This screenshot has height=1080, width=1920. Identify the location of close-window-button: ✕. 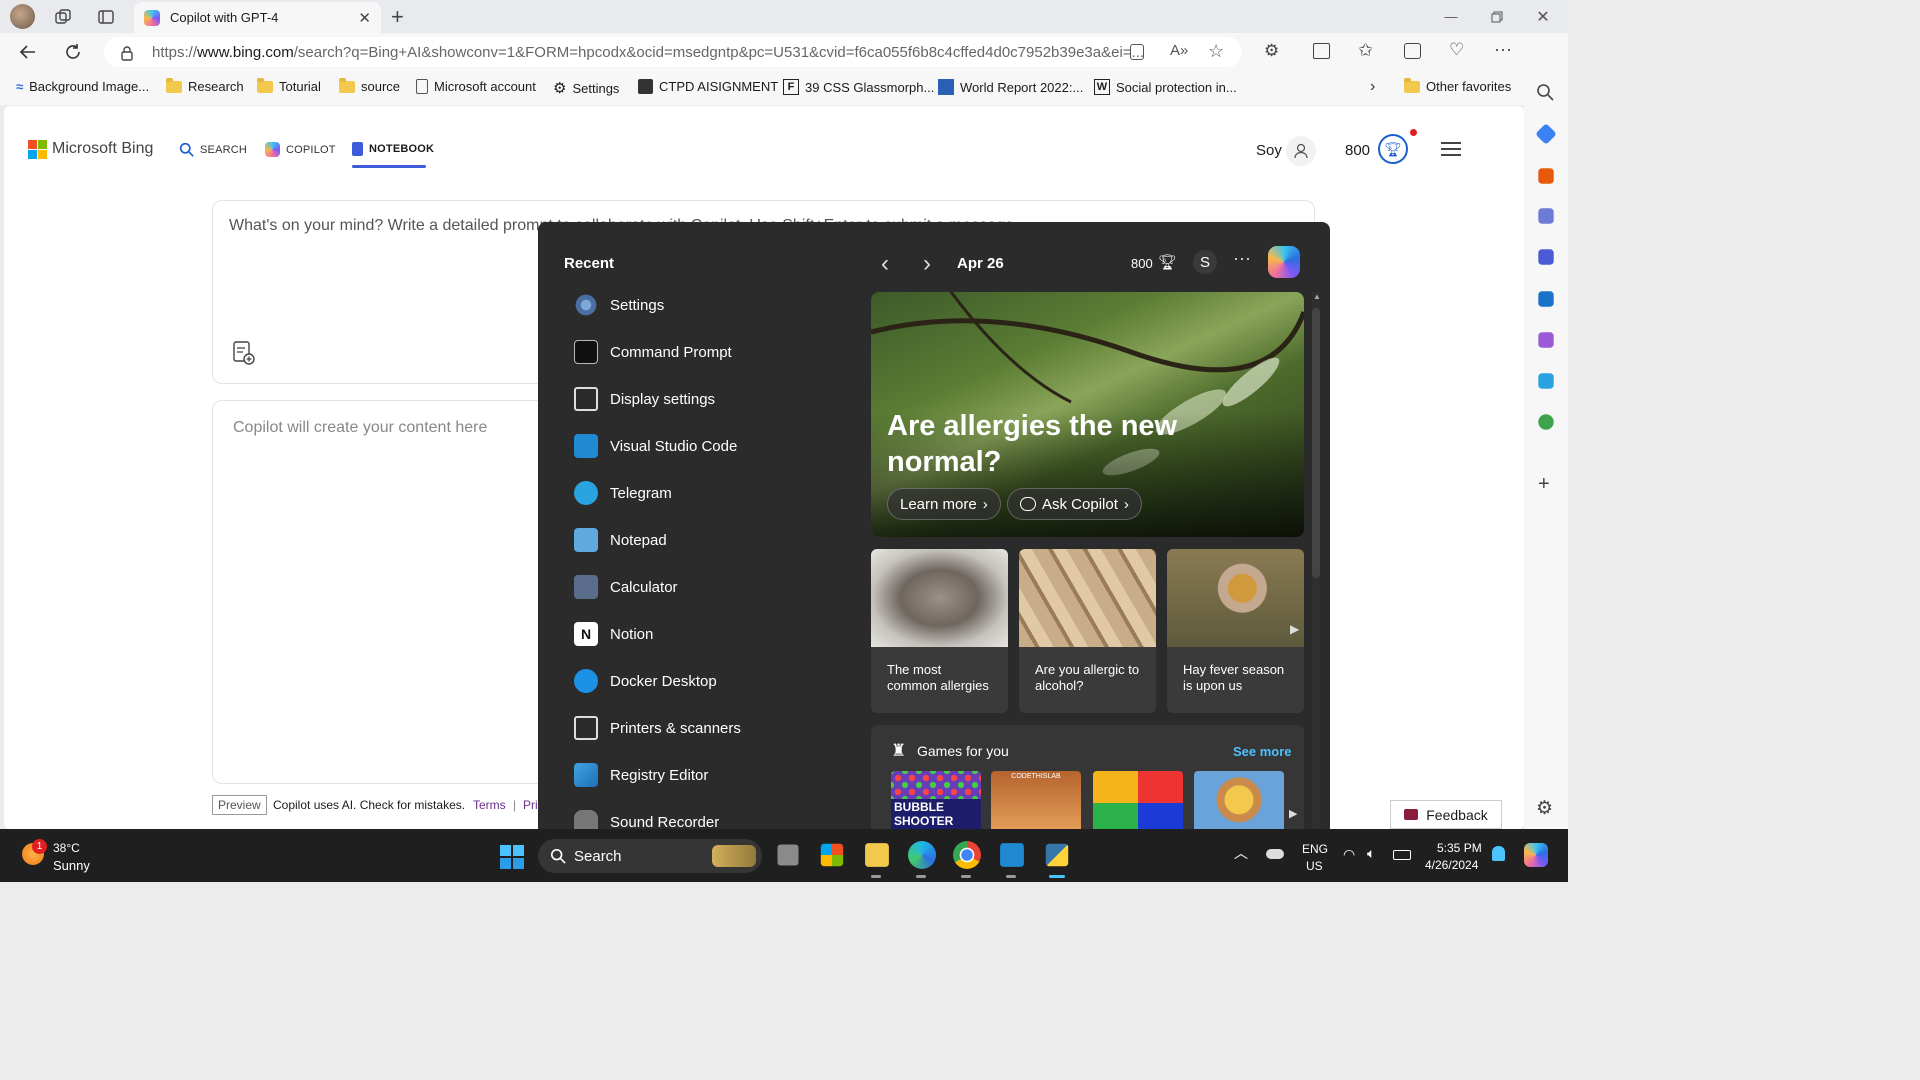
(1543, 16).